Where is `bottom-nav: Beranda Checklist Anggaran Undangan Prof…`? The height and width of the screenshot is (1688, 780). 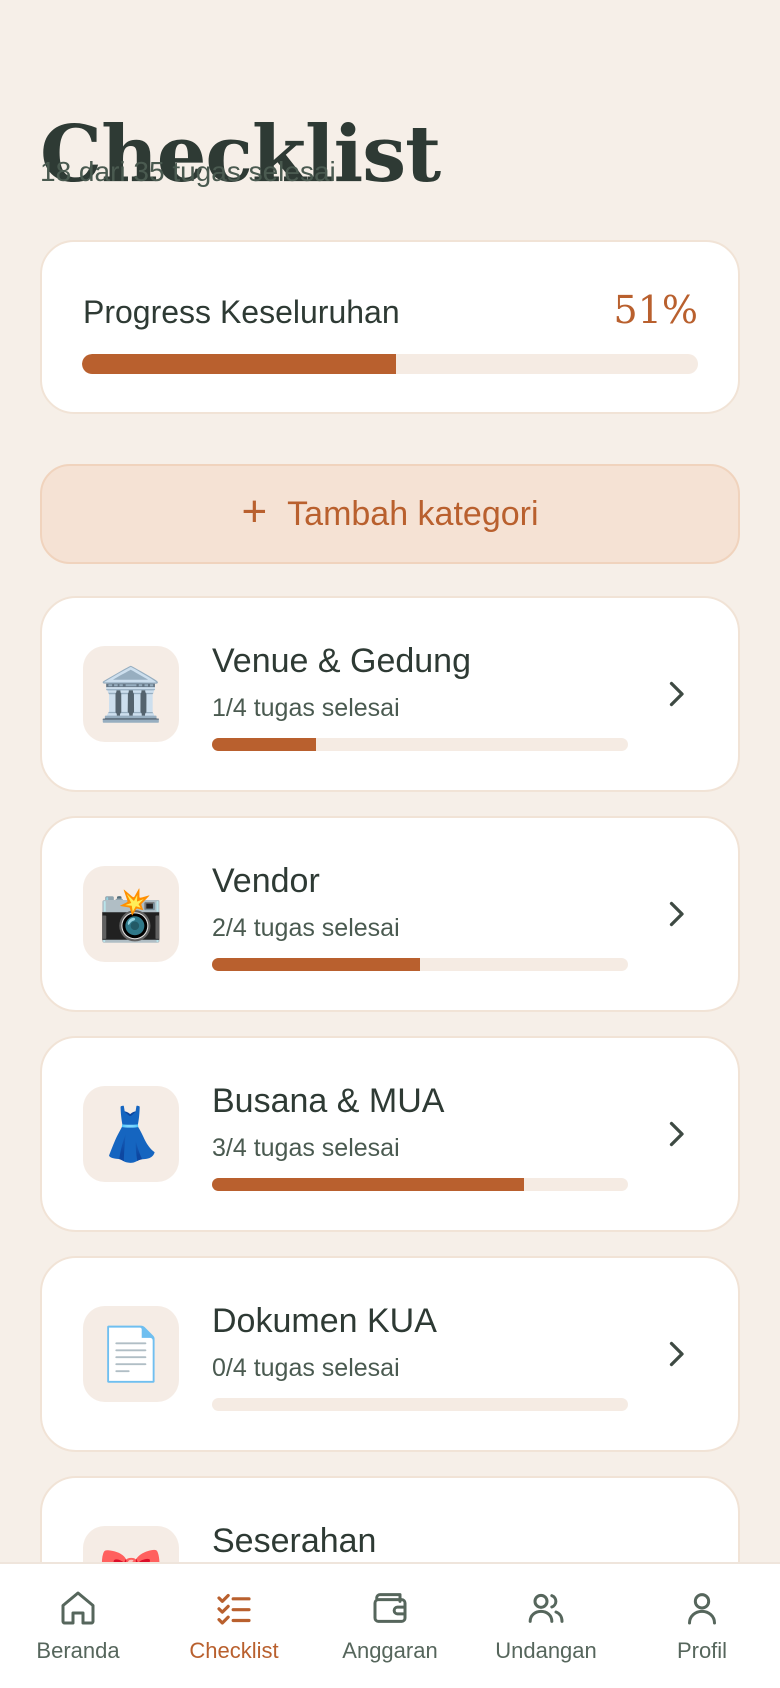 bottom-nav: Beranda Checklist Anggaran Undangan Prof… is located at coordinates (390, 1625).